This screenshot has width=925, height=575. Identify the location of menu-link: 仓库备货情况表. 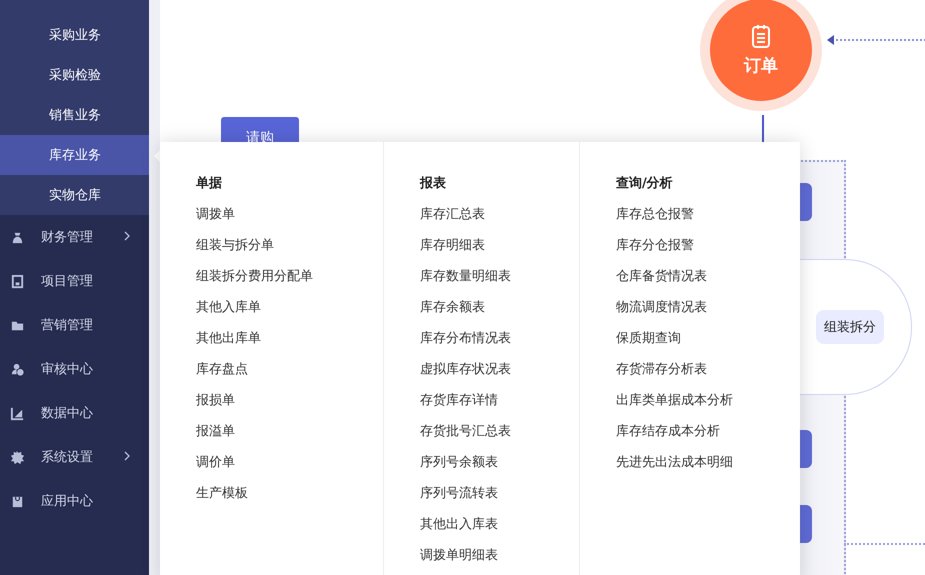
(706, 276).